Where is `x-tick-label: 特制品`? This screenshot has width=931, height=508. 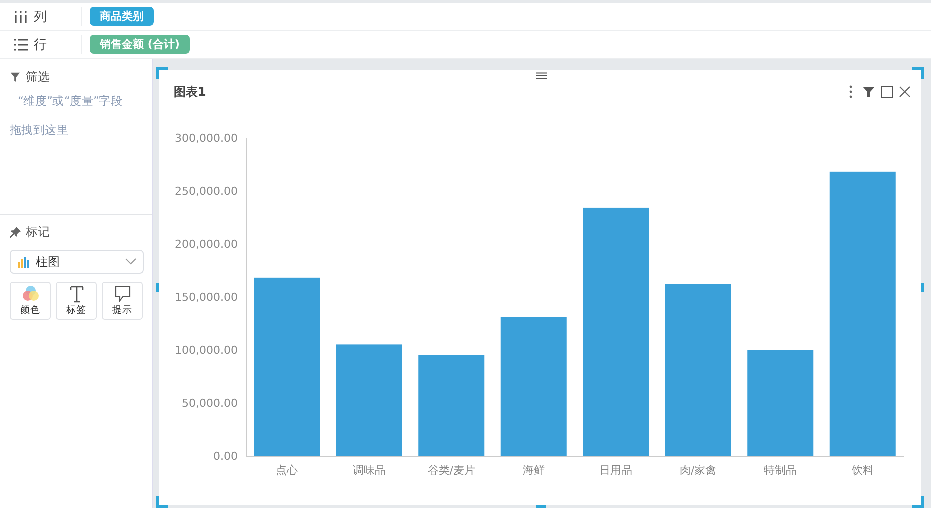 x-tick-label: 特制品 is located at coordinates (781, 470).